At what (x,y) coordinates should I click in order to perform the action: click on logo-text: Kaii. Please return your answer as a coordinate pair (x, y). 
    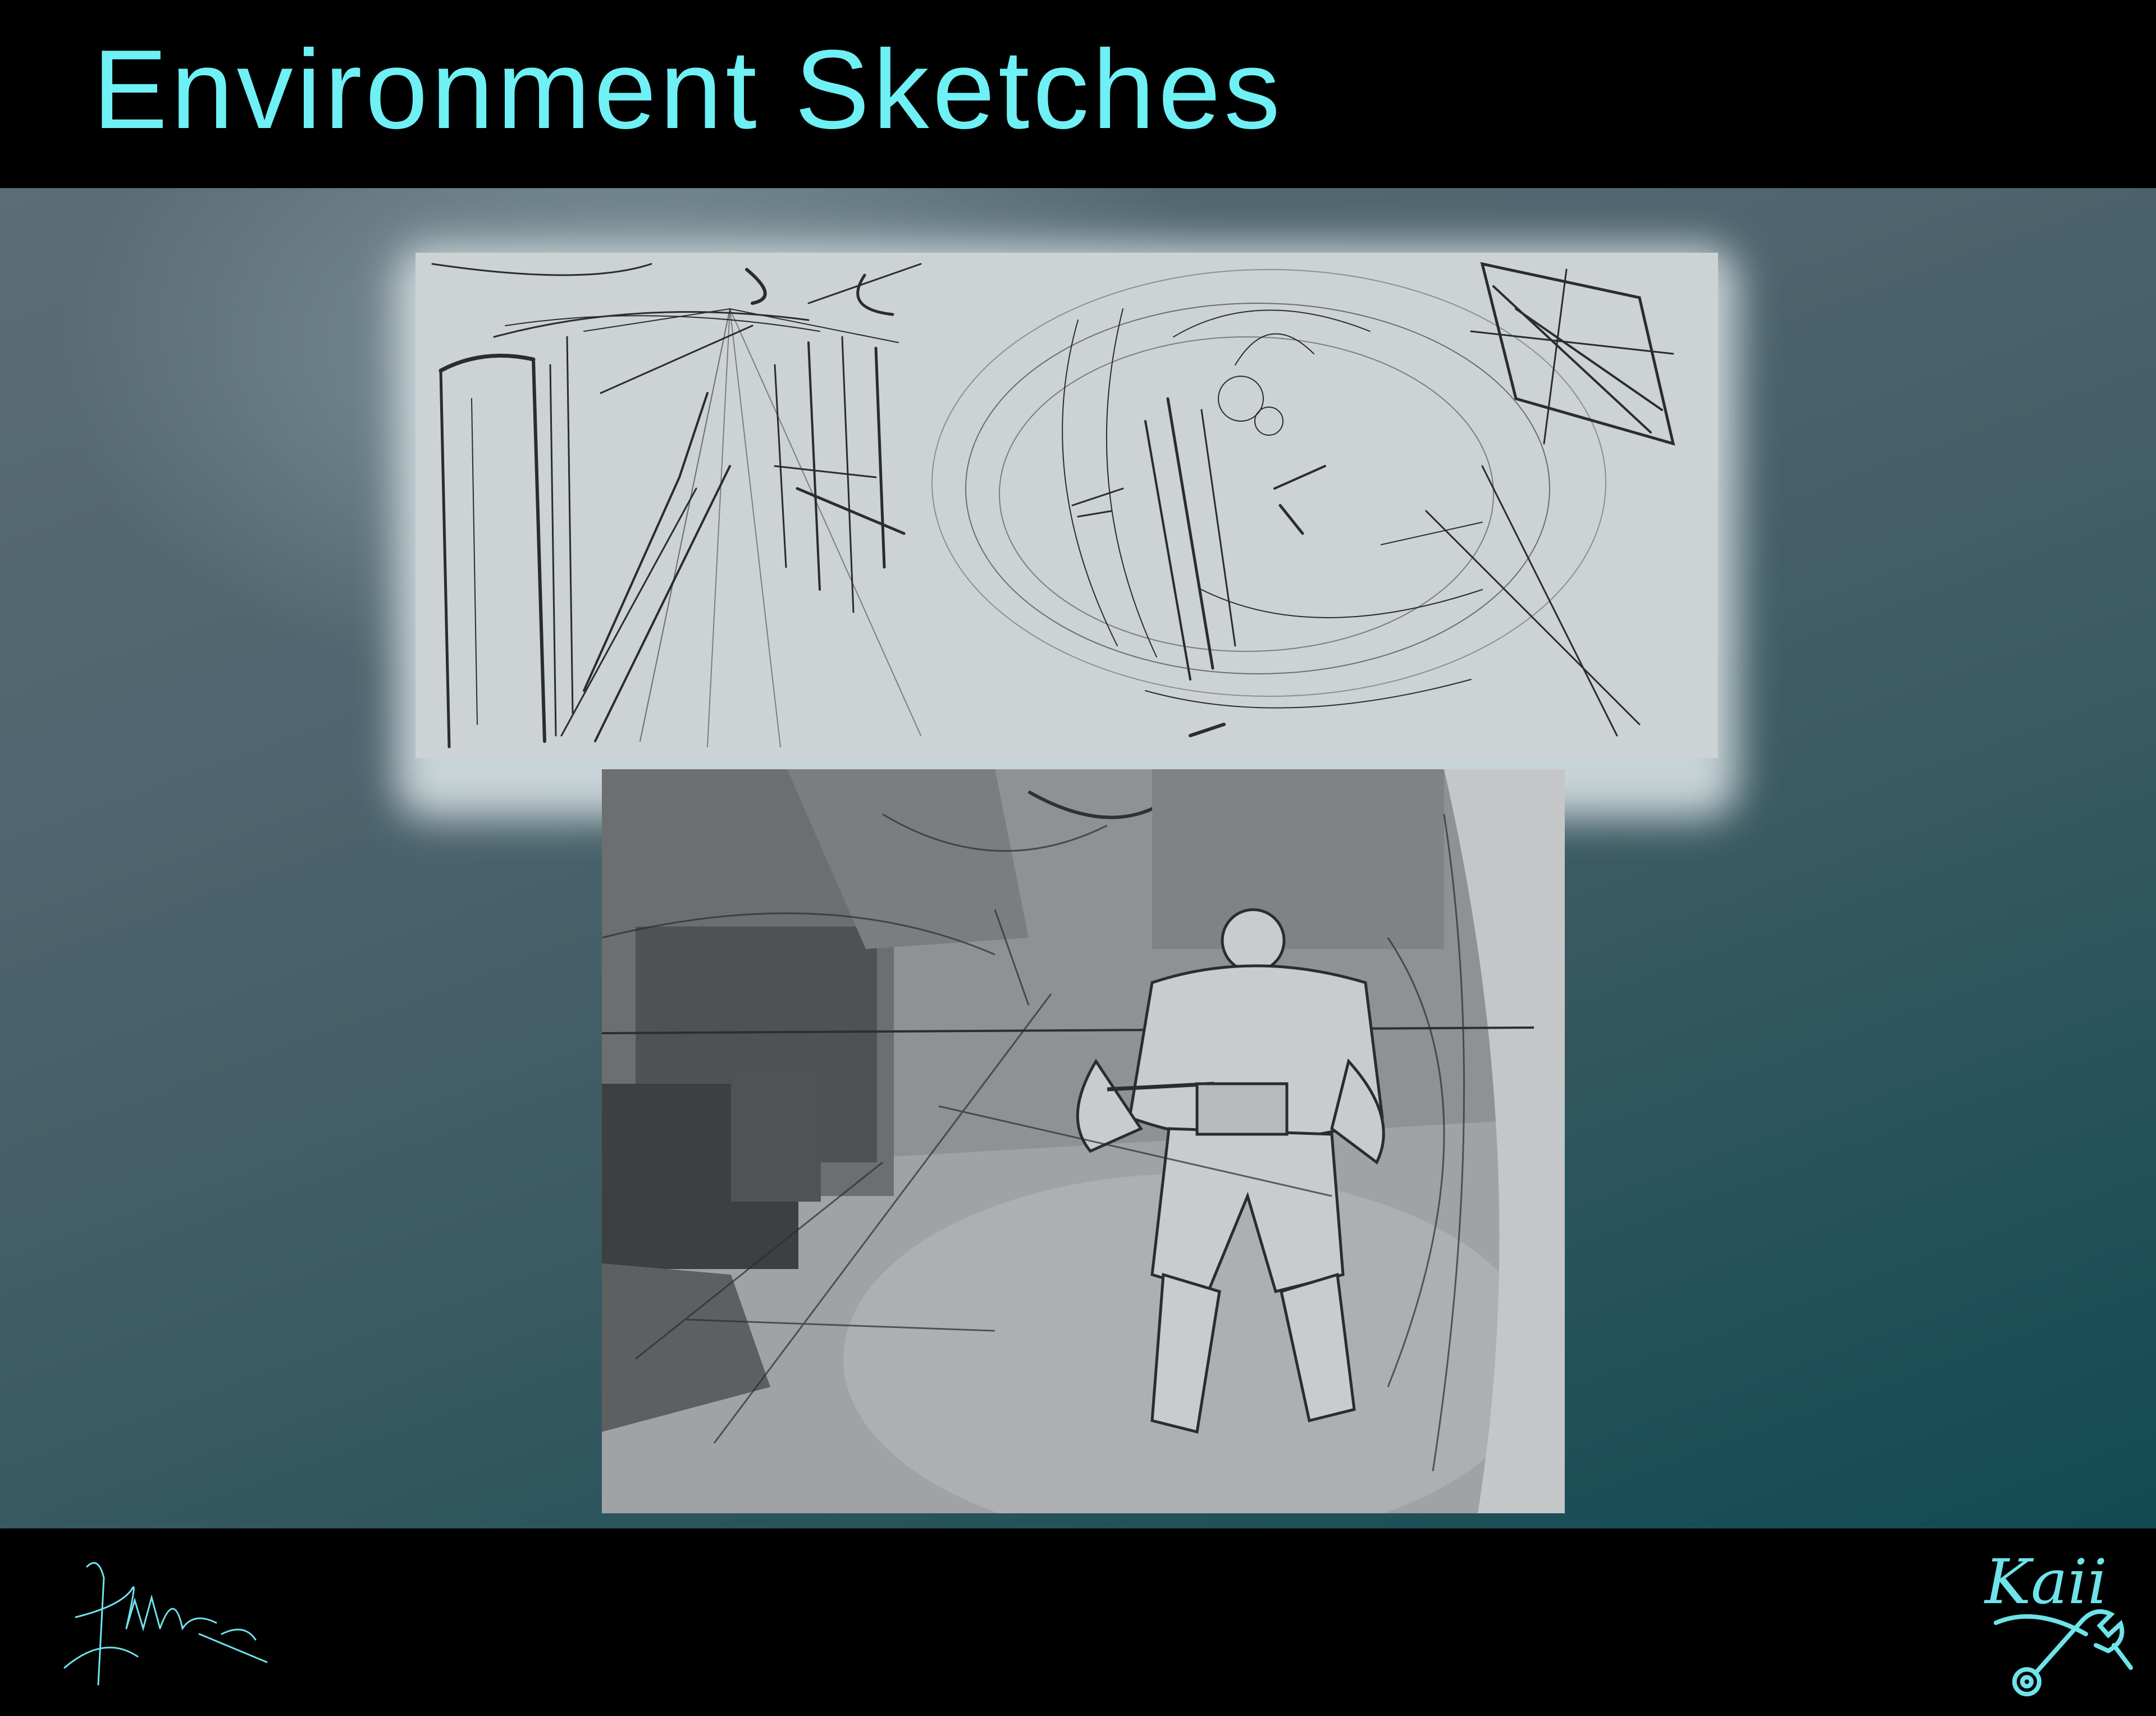
    Looking at the image, I should click on (2045, 1582).